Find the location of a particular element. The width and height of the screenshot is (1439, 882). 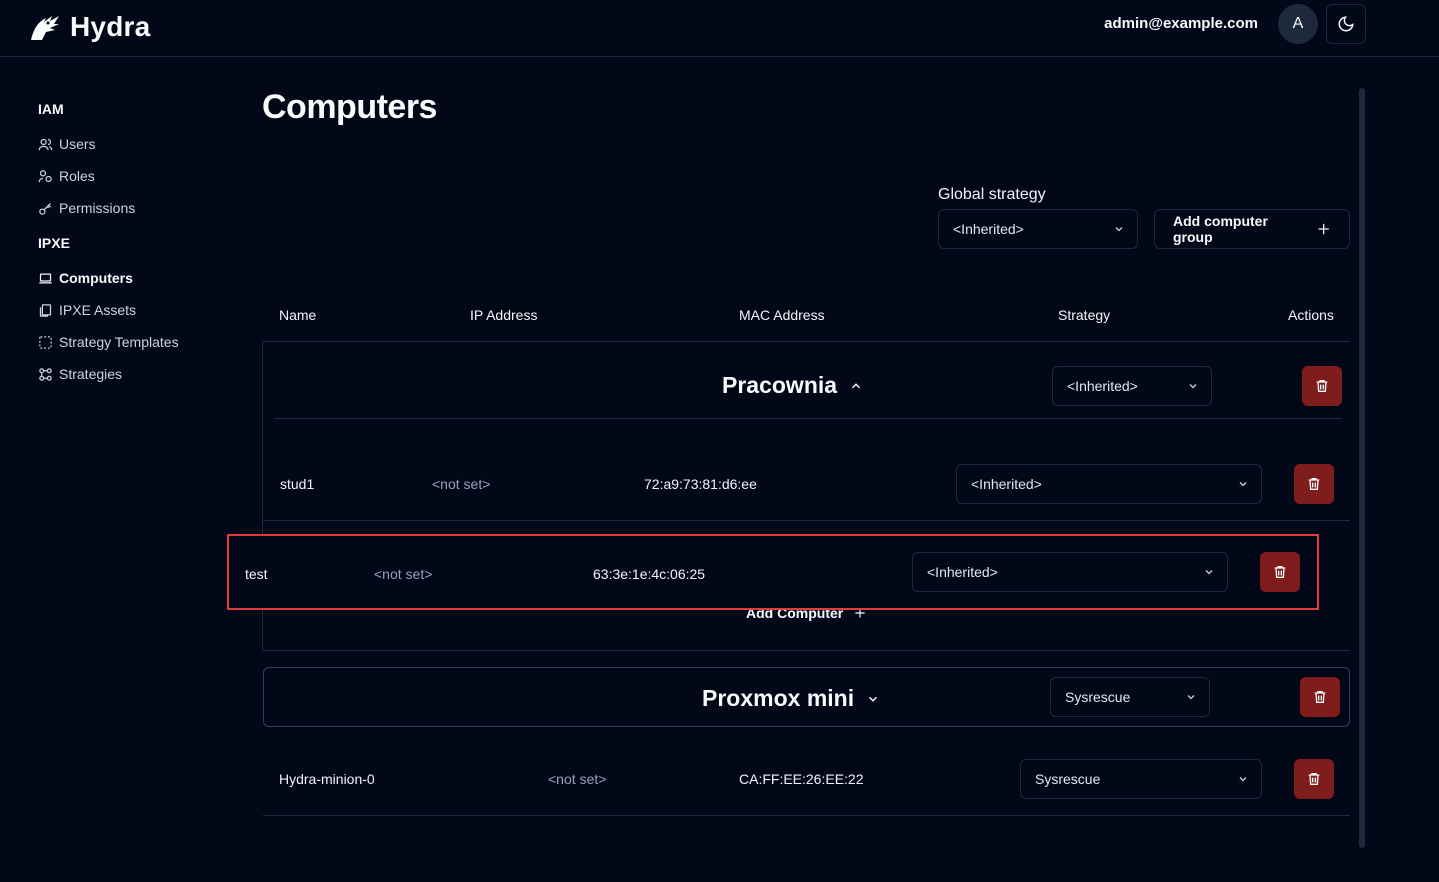

sidebar-item-label: Strategies is located at coordinates (91, 374).